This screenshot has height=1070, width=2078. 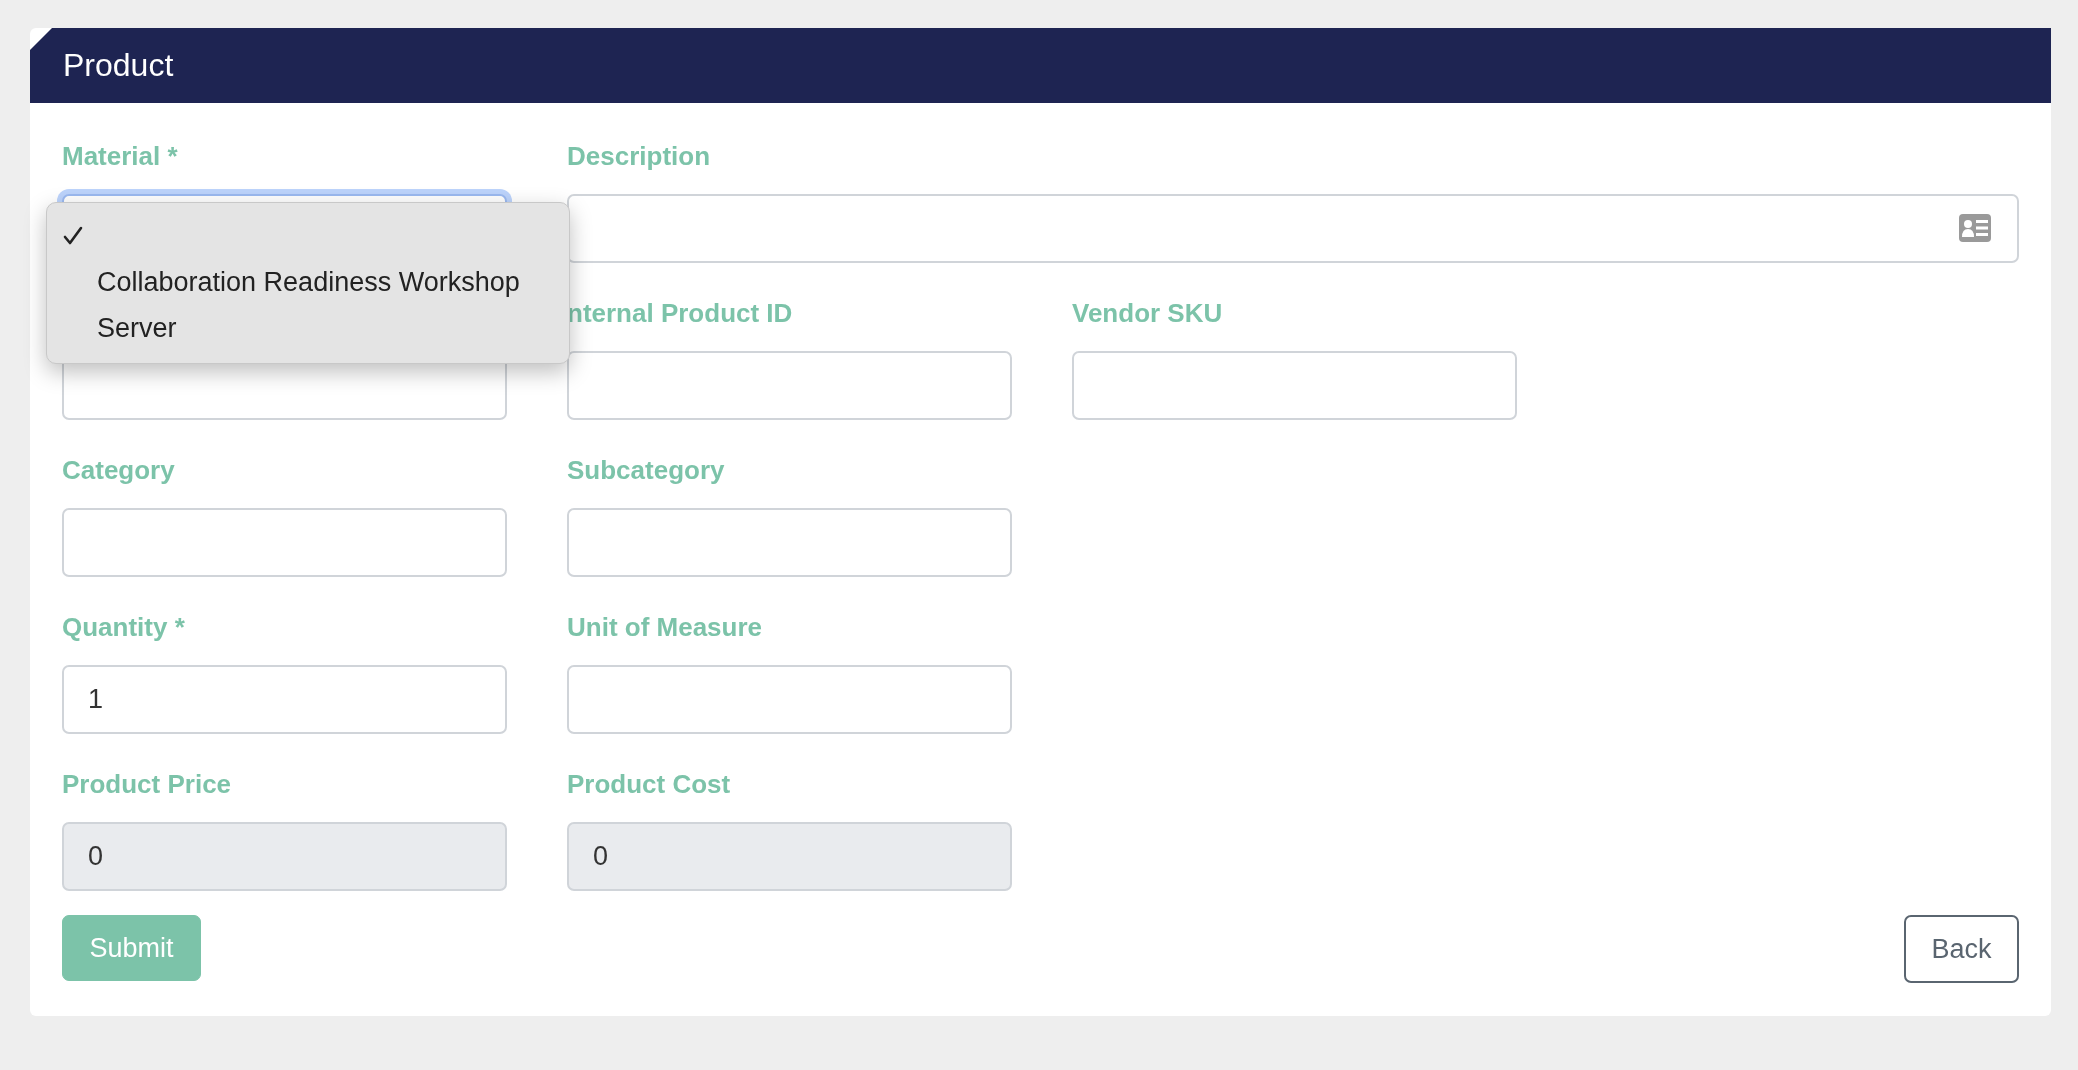 What do you see at coordinates (1148, 314) in the screenshot?
I see `field-label: Vendor SKU` at bounding box center [1148, 314].